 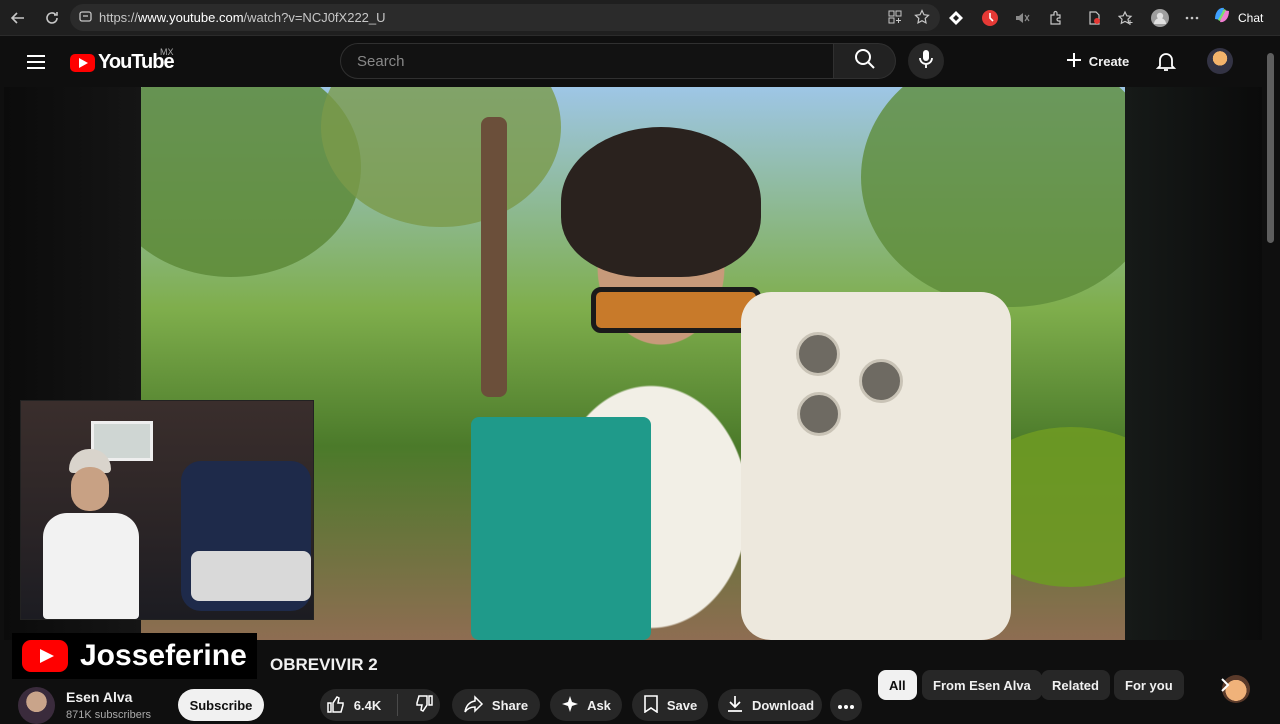 I want to click on streamer-watermark: Josseferine, so click(x=134, y=656).